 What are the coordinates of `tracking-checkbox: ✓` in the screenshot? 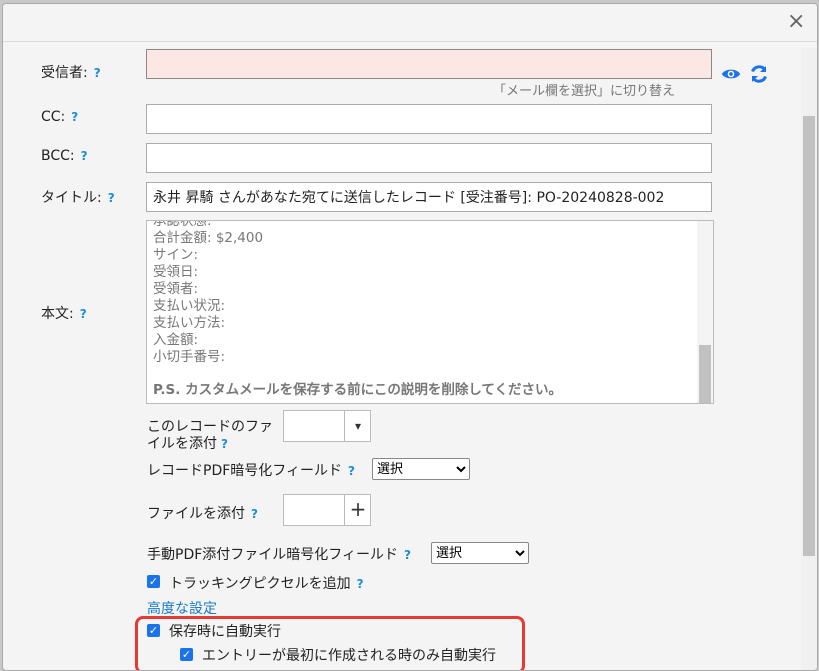 It's located at (153, 581).